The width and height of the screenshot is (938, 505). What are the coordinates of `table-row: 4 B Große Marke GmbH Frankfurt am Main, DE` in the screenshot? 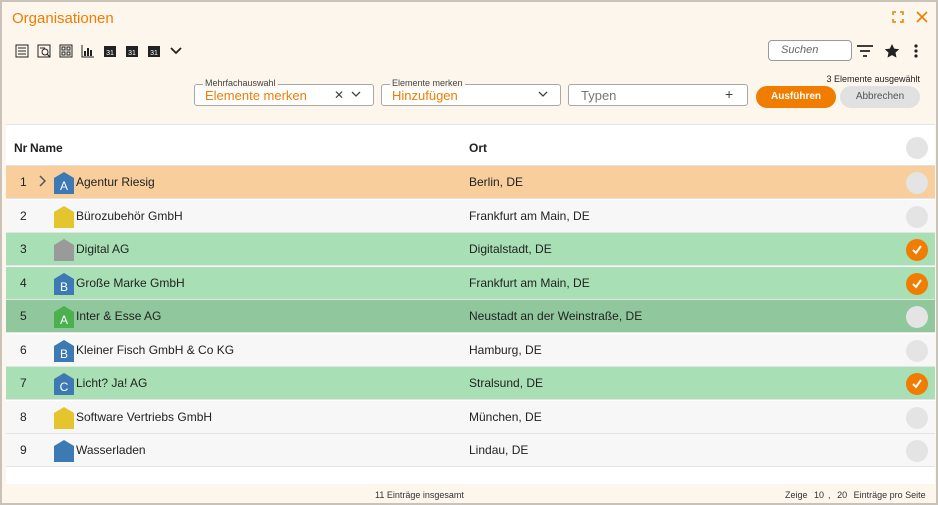 It's located at (470, 283).